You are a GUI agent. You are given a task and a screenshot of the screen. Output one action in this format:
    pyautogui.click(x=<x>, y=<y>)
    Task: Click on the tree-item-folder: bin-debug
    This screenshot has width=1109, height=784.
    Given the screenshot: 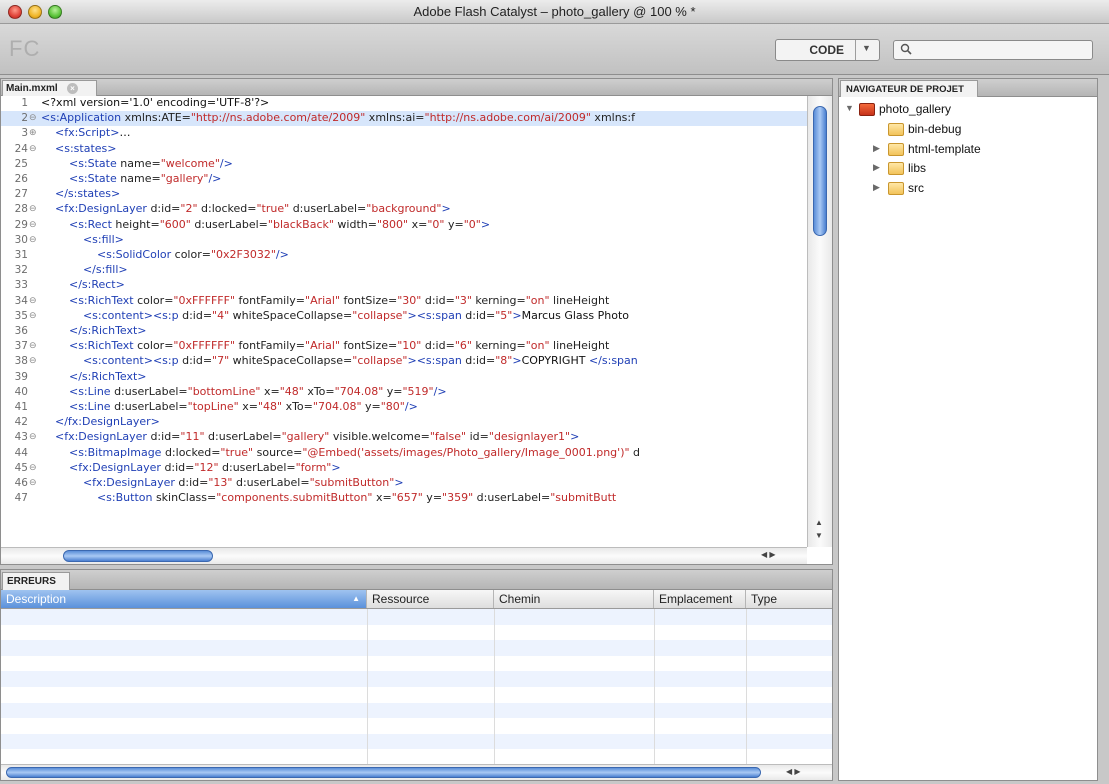 What is the action you would take?
    pyautogui.click(x=977, y=130)
    